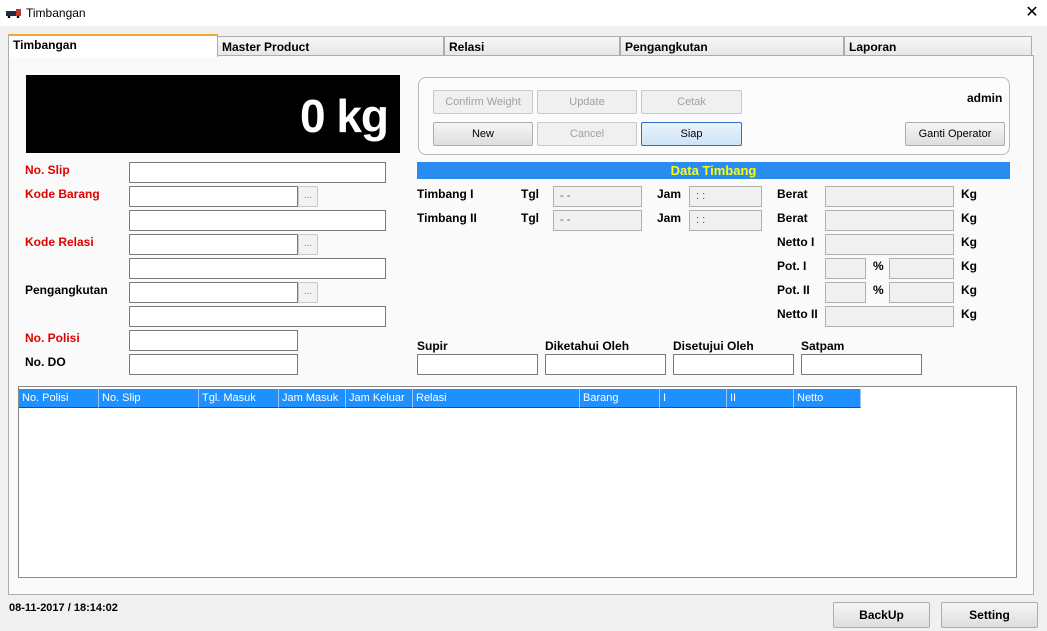 Image resolution: width=1047 pixels, height=631 pixels. What do you see at coordinates (587, 134) in the screenshot?
I see `cancel-button: Cancel` at bounding box center [587, 134].